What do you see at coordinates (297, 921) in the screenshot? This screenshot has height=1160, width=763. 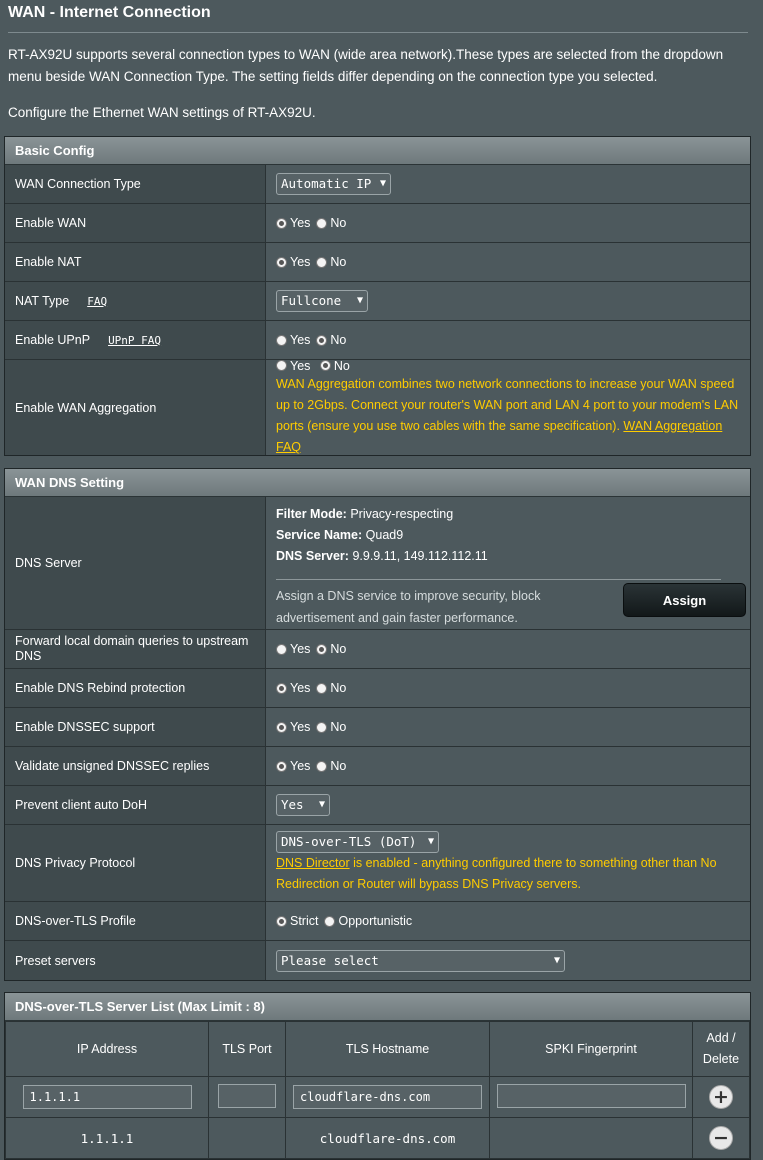 I see `profile-strict-radio: Strict` at bounding box center [297, 921].